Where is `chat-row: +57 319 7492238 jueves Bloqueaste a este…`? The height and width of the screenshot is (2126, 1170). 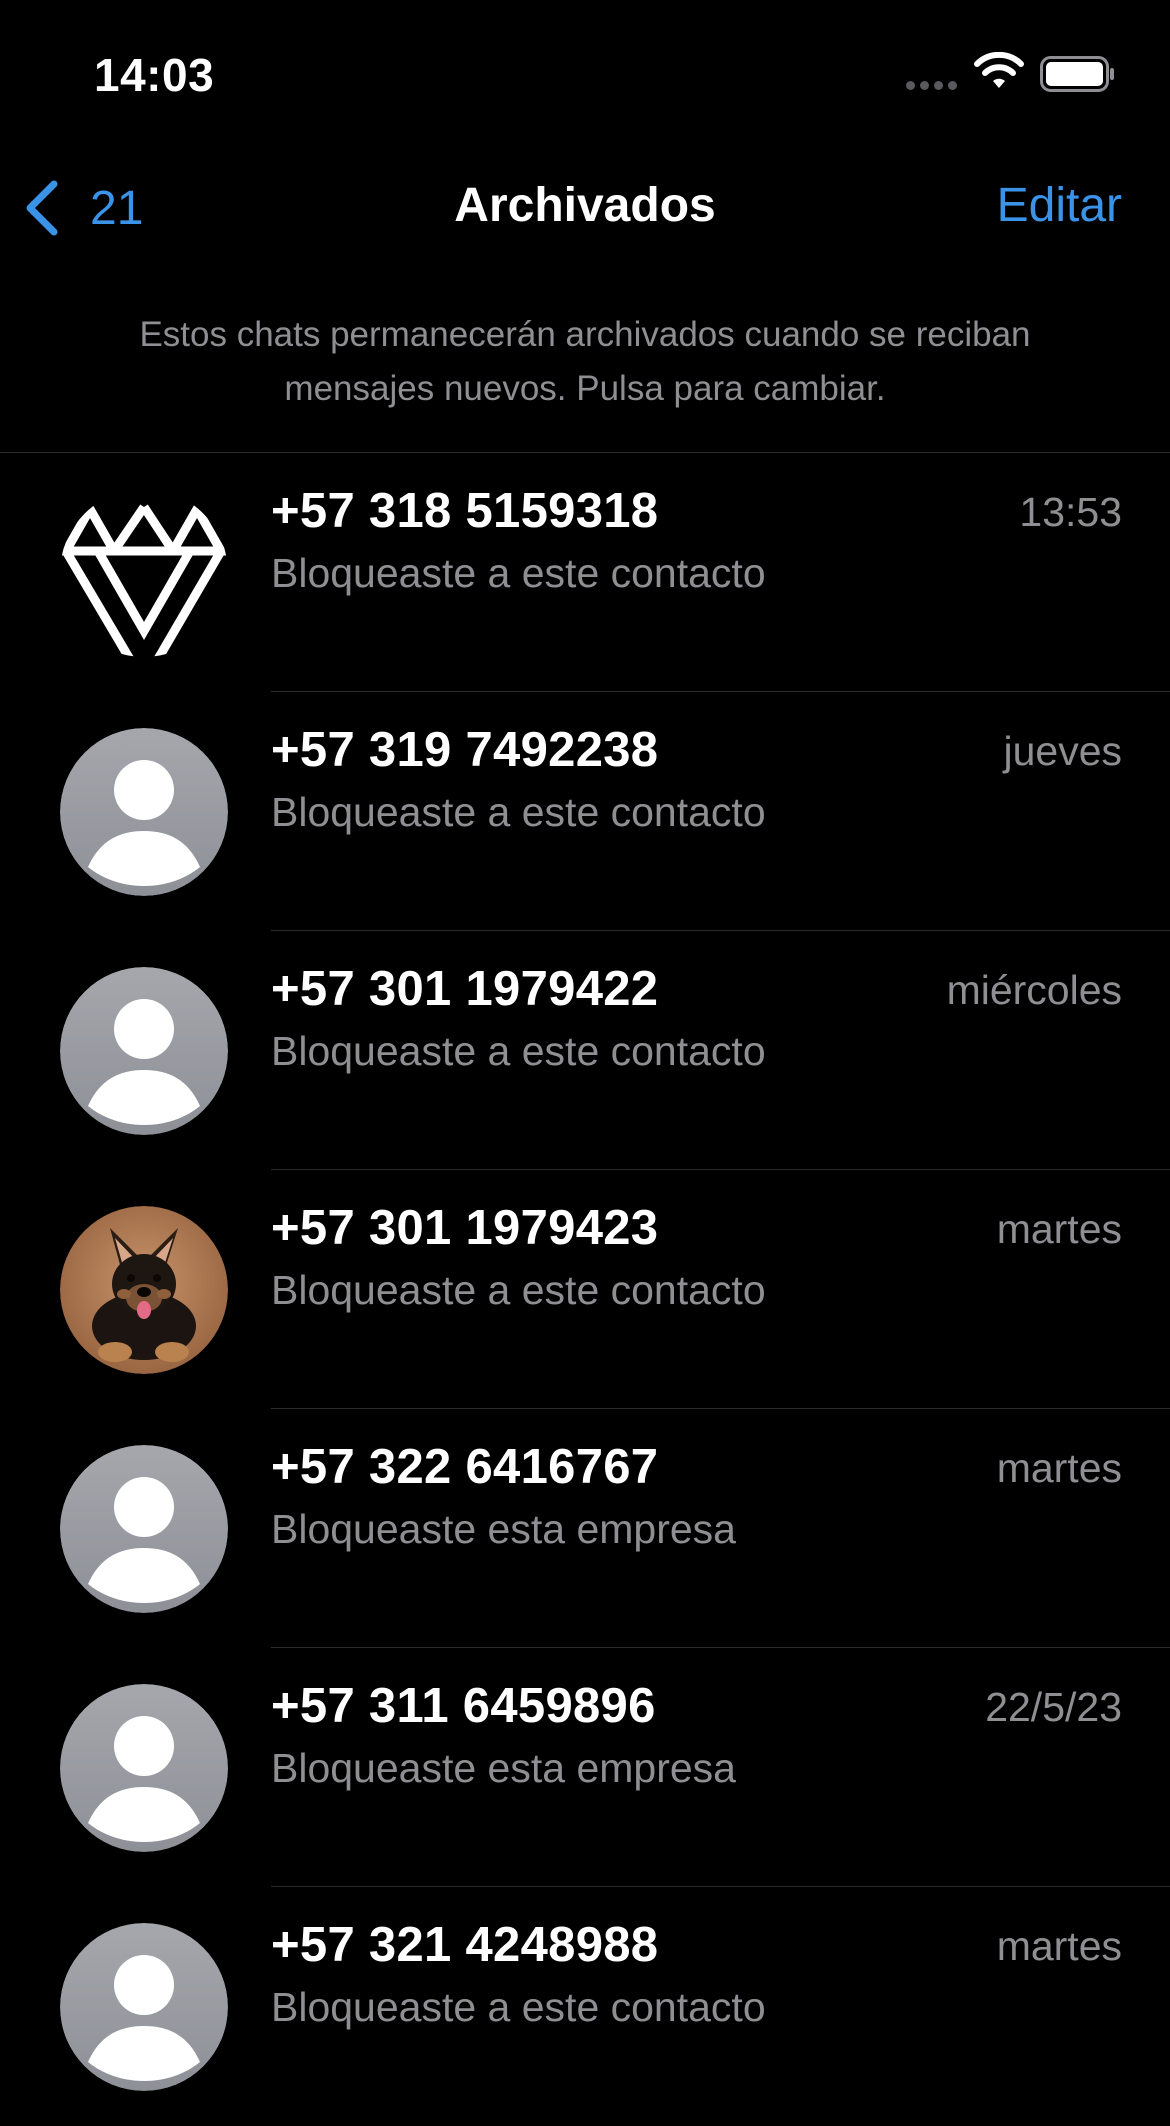
chat-row: +57 319 7492238 jueves Bloqueaste a este… is located at coordinates (585, 811).